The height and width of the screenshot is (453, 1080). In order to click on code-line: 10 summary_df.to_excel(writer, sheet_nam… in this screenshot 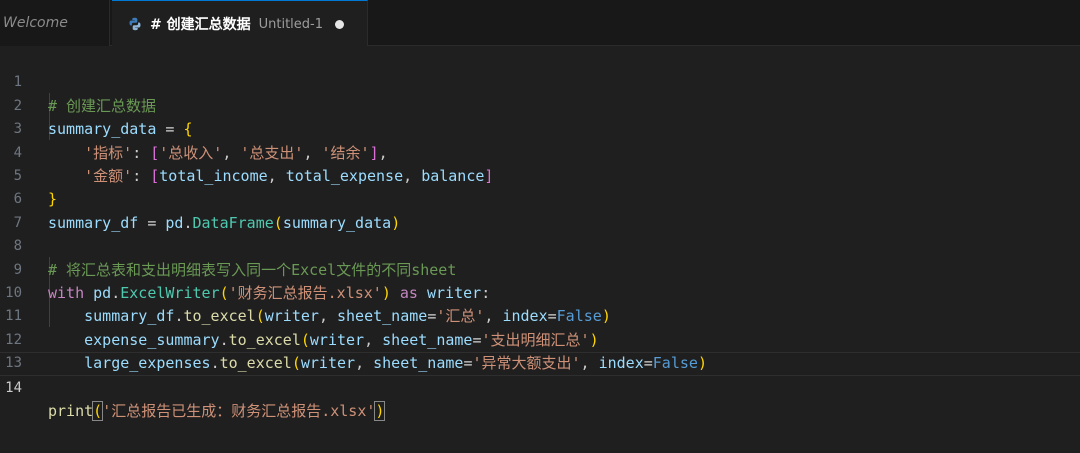, I will do `click(540, 292)`.